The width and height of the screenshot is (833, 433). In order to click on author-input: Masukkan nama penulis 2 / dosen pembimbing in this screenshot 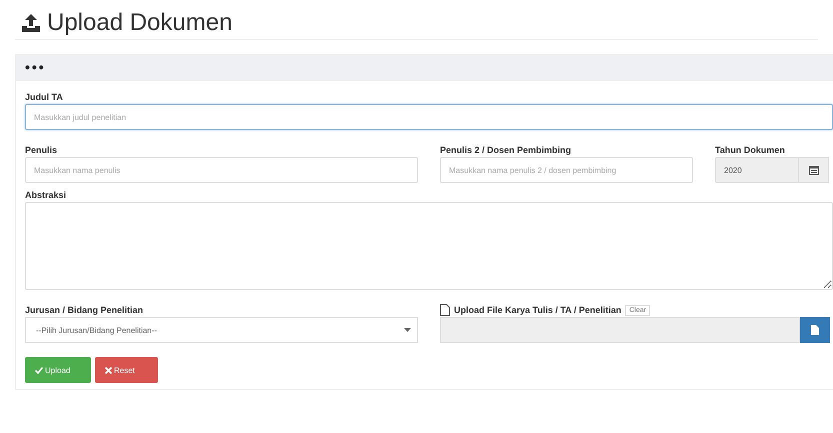, I will do `click(566, 170)`.